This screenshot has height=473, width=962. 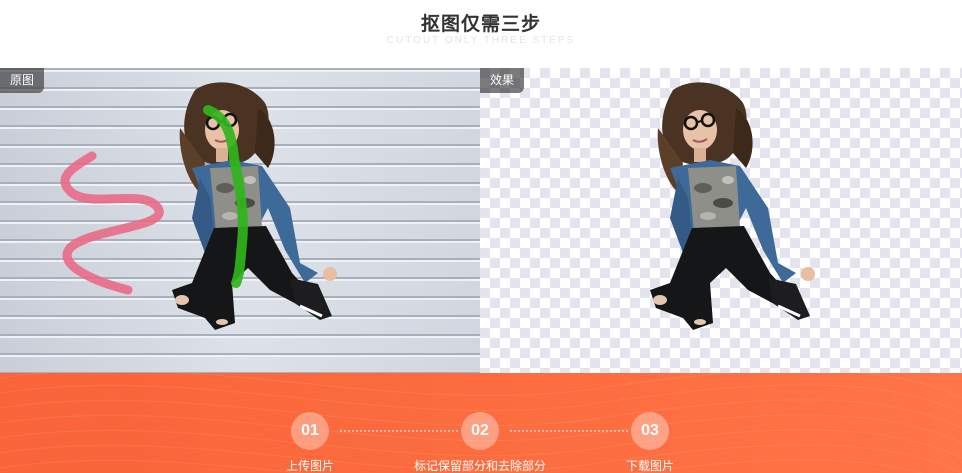 What do you see at coordinates (502, 80) in the screenshot?
I see `result-label-tag: 效果` at bounding box center [502, 80].